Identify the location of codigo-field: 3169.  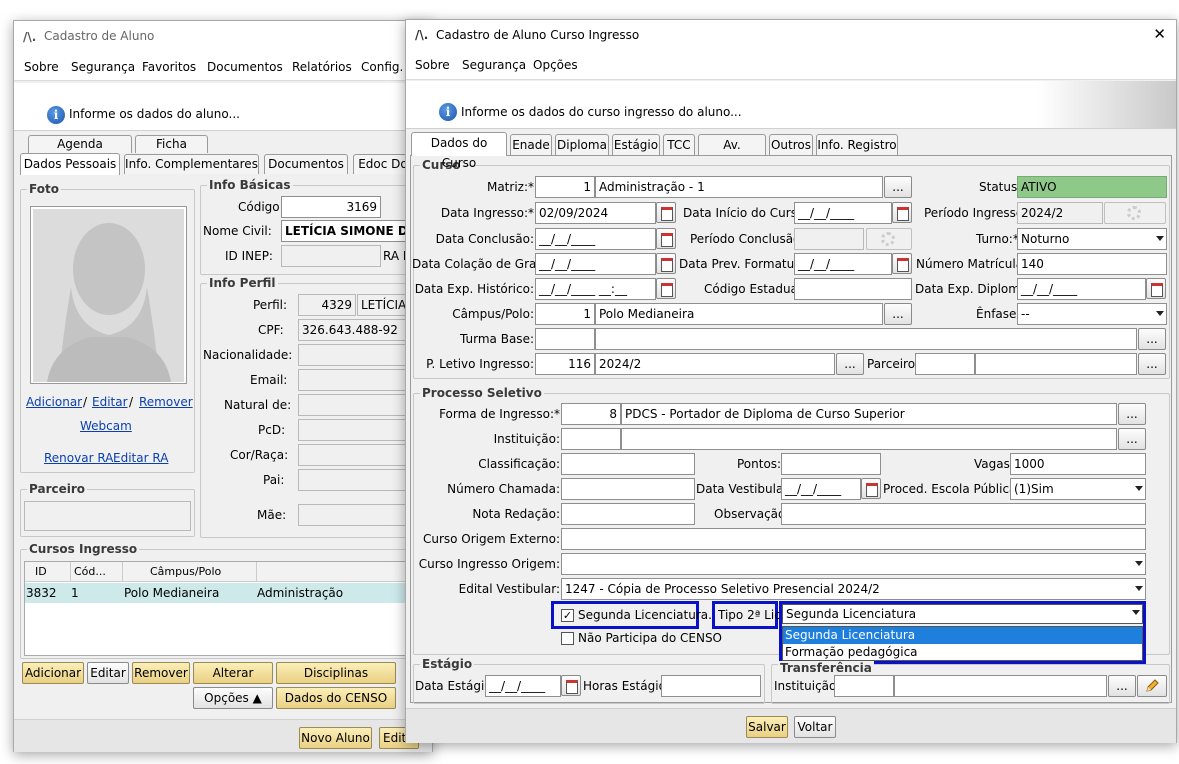
(331, 207).